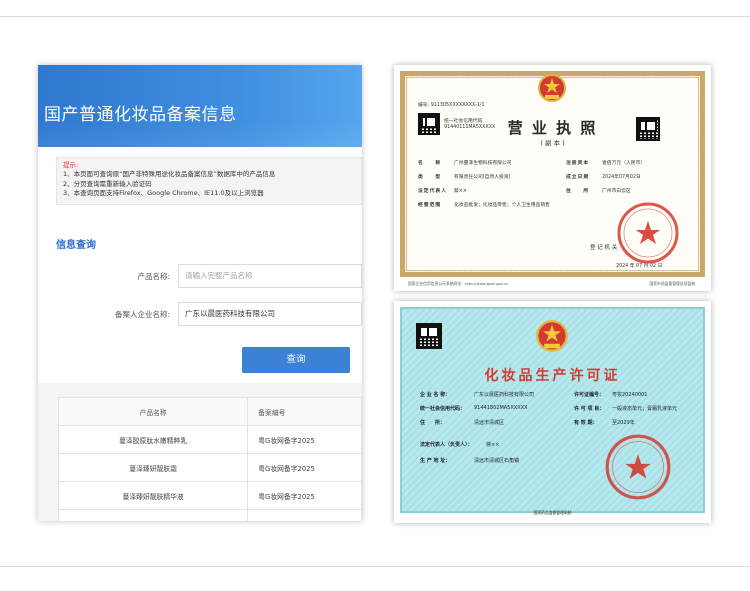 The image size is (750, 591). What do you see at coordinates (493, 445) in the screenshot?
I see `cos-row-value: 徐××` at bounding box center [493, 445].